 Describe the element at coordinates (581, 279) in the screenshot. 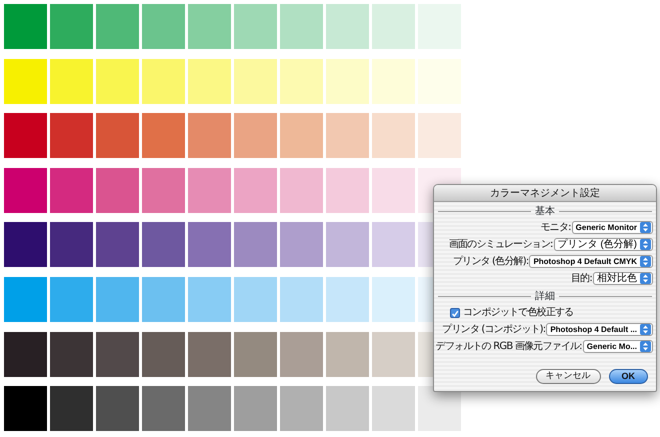

I see `field-label: 目的:` at that location.